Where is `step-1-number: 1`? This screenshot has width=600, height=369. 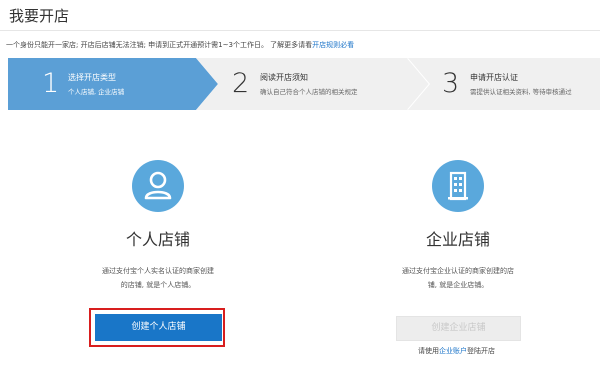 step-1-number: 1 is located at coordinates (51, 83).